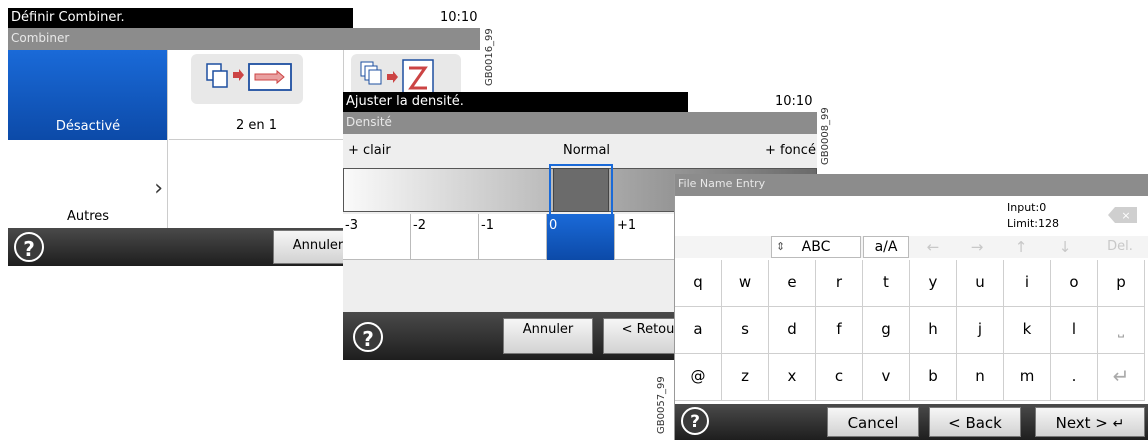 This screenshot has height=440, width=1148. What do you see at coordinates (1120, 247) in the screenshot?
I see `delete-button: Del.` at bounding box center [1120, 247].